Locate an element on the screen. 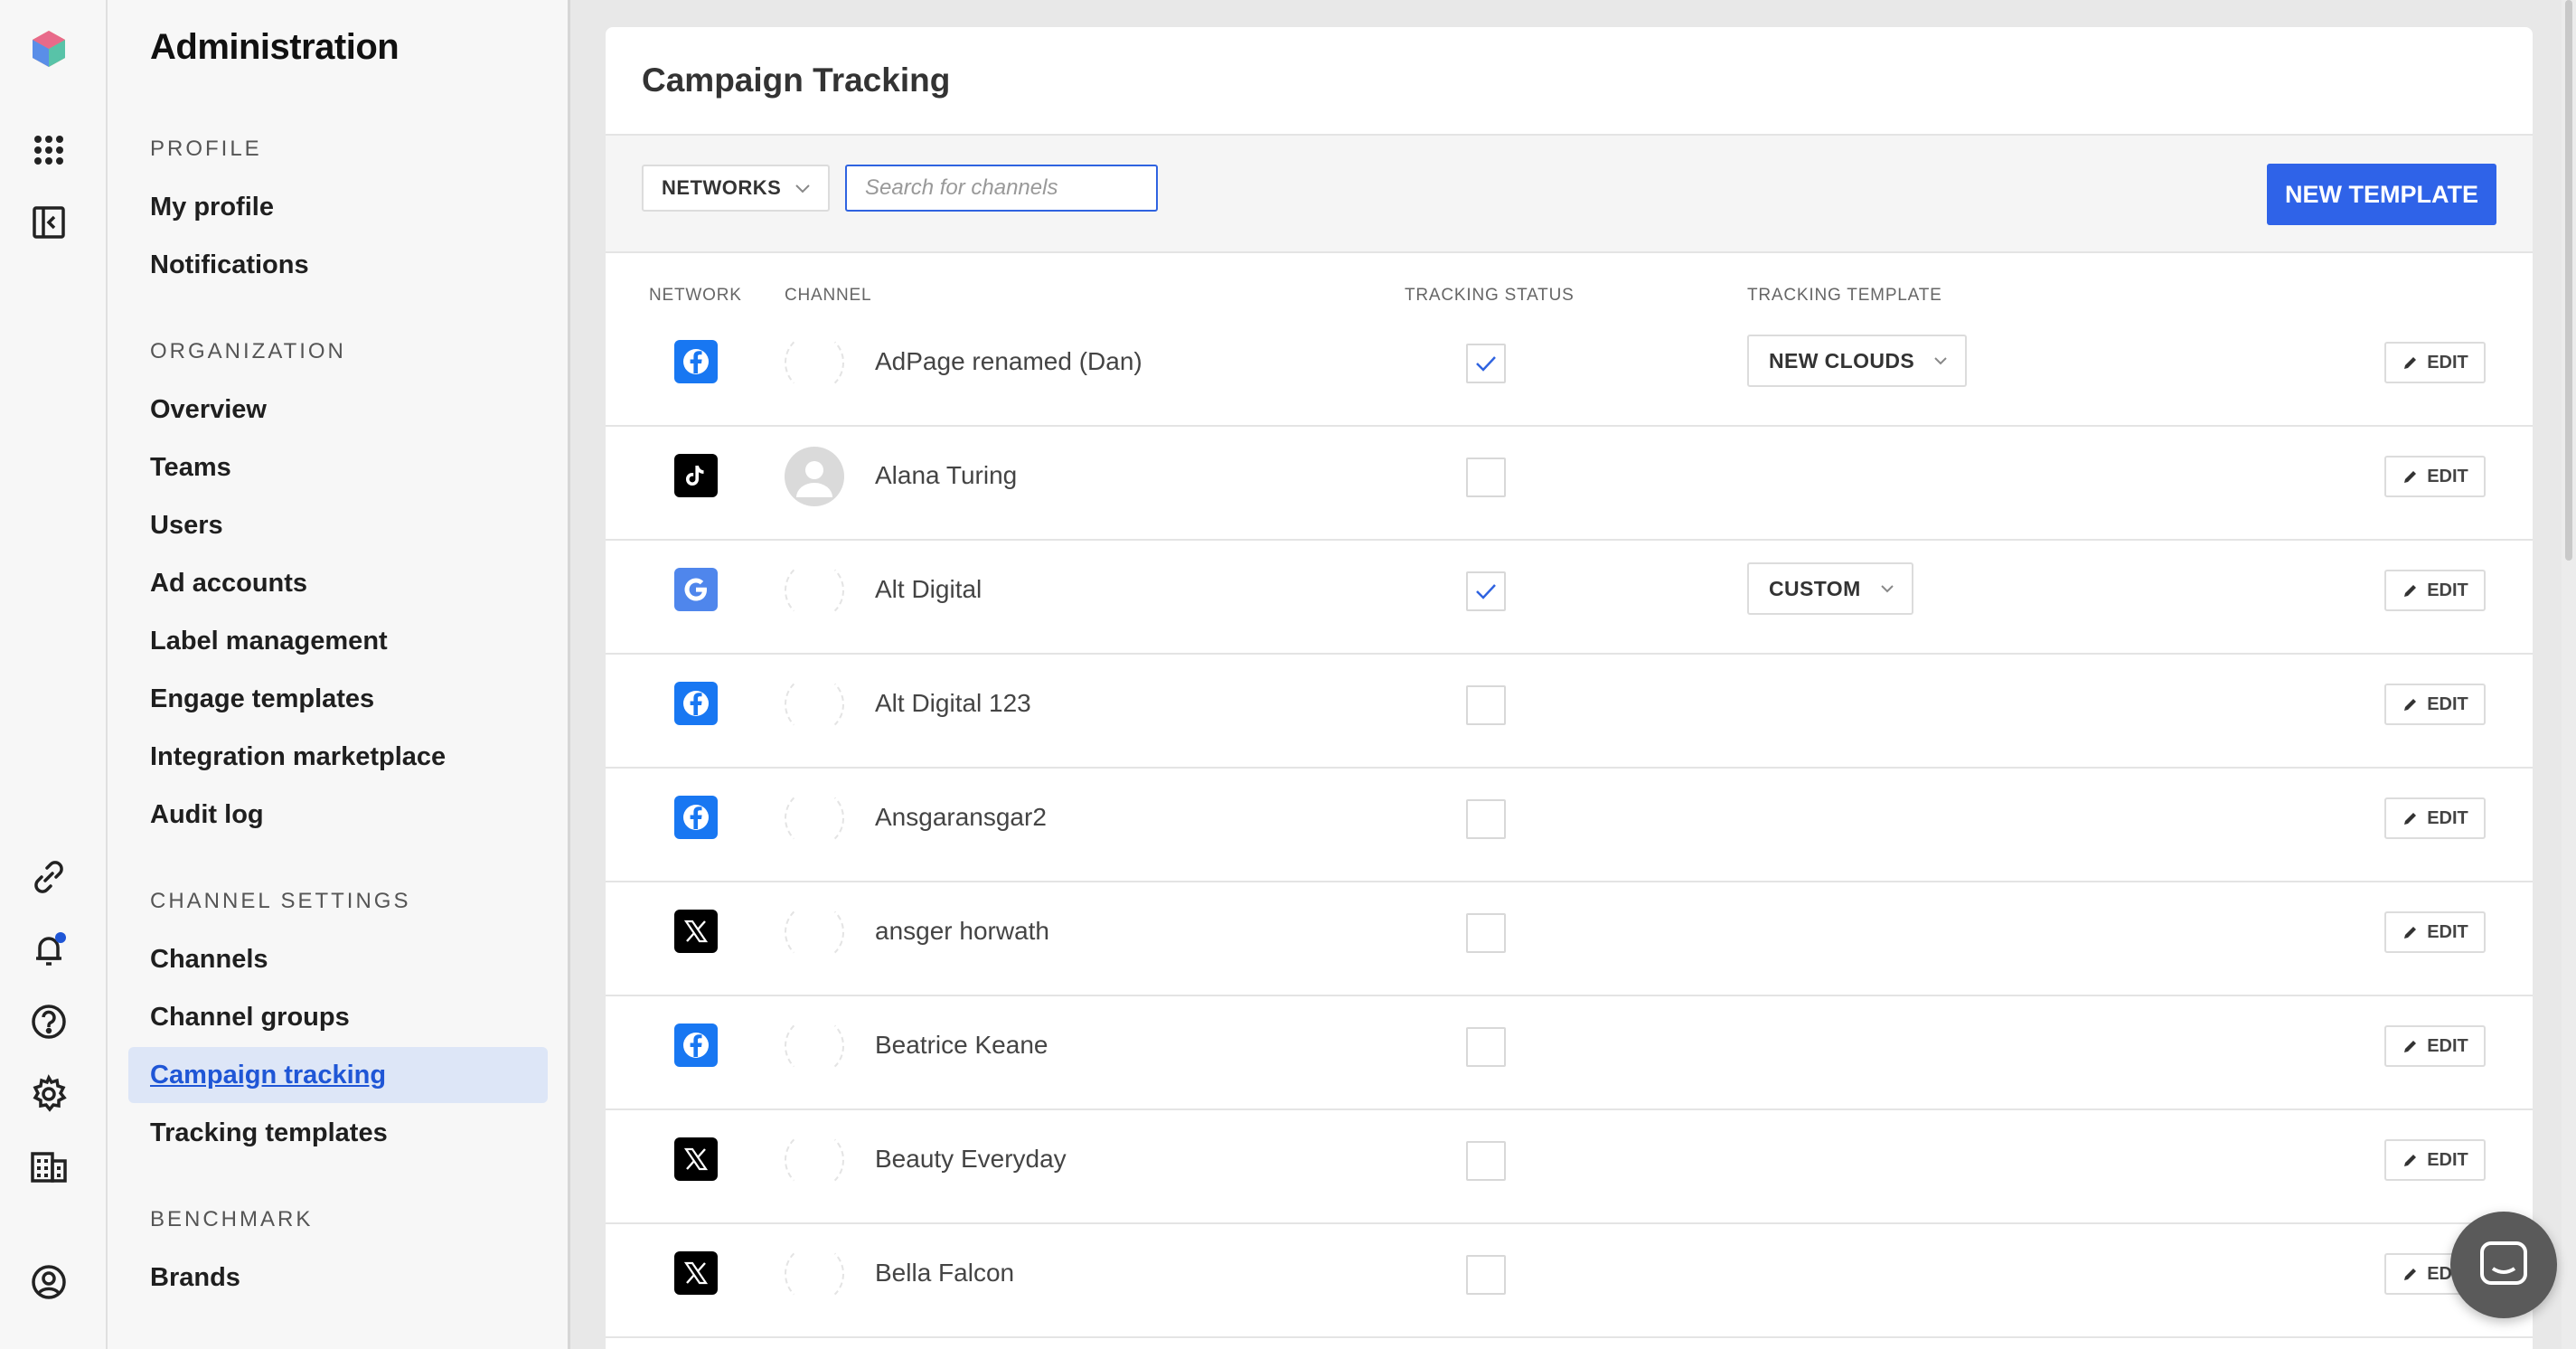 This screenshot has height=1349, width=2576. nav-teams: Teams is located at coordinates (338, 467).